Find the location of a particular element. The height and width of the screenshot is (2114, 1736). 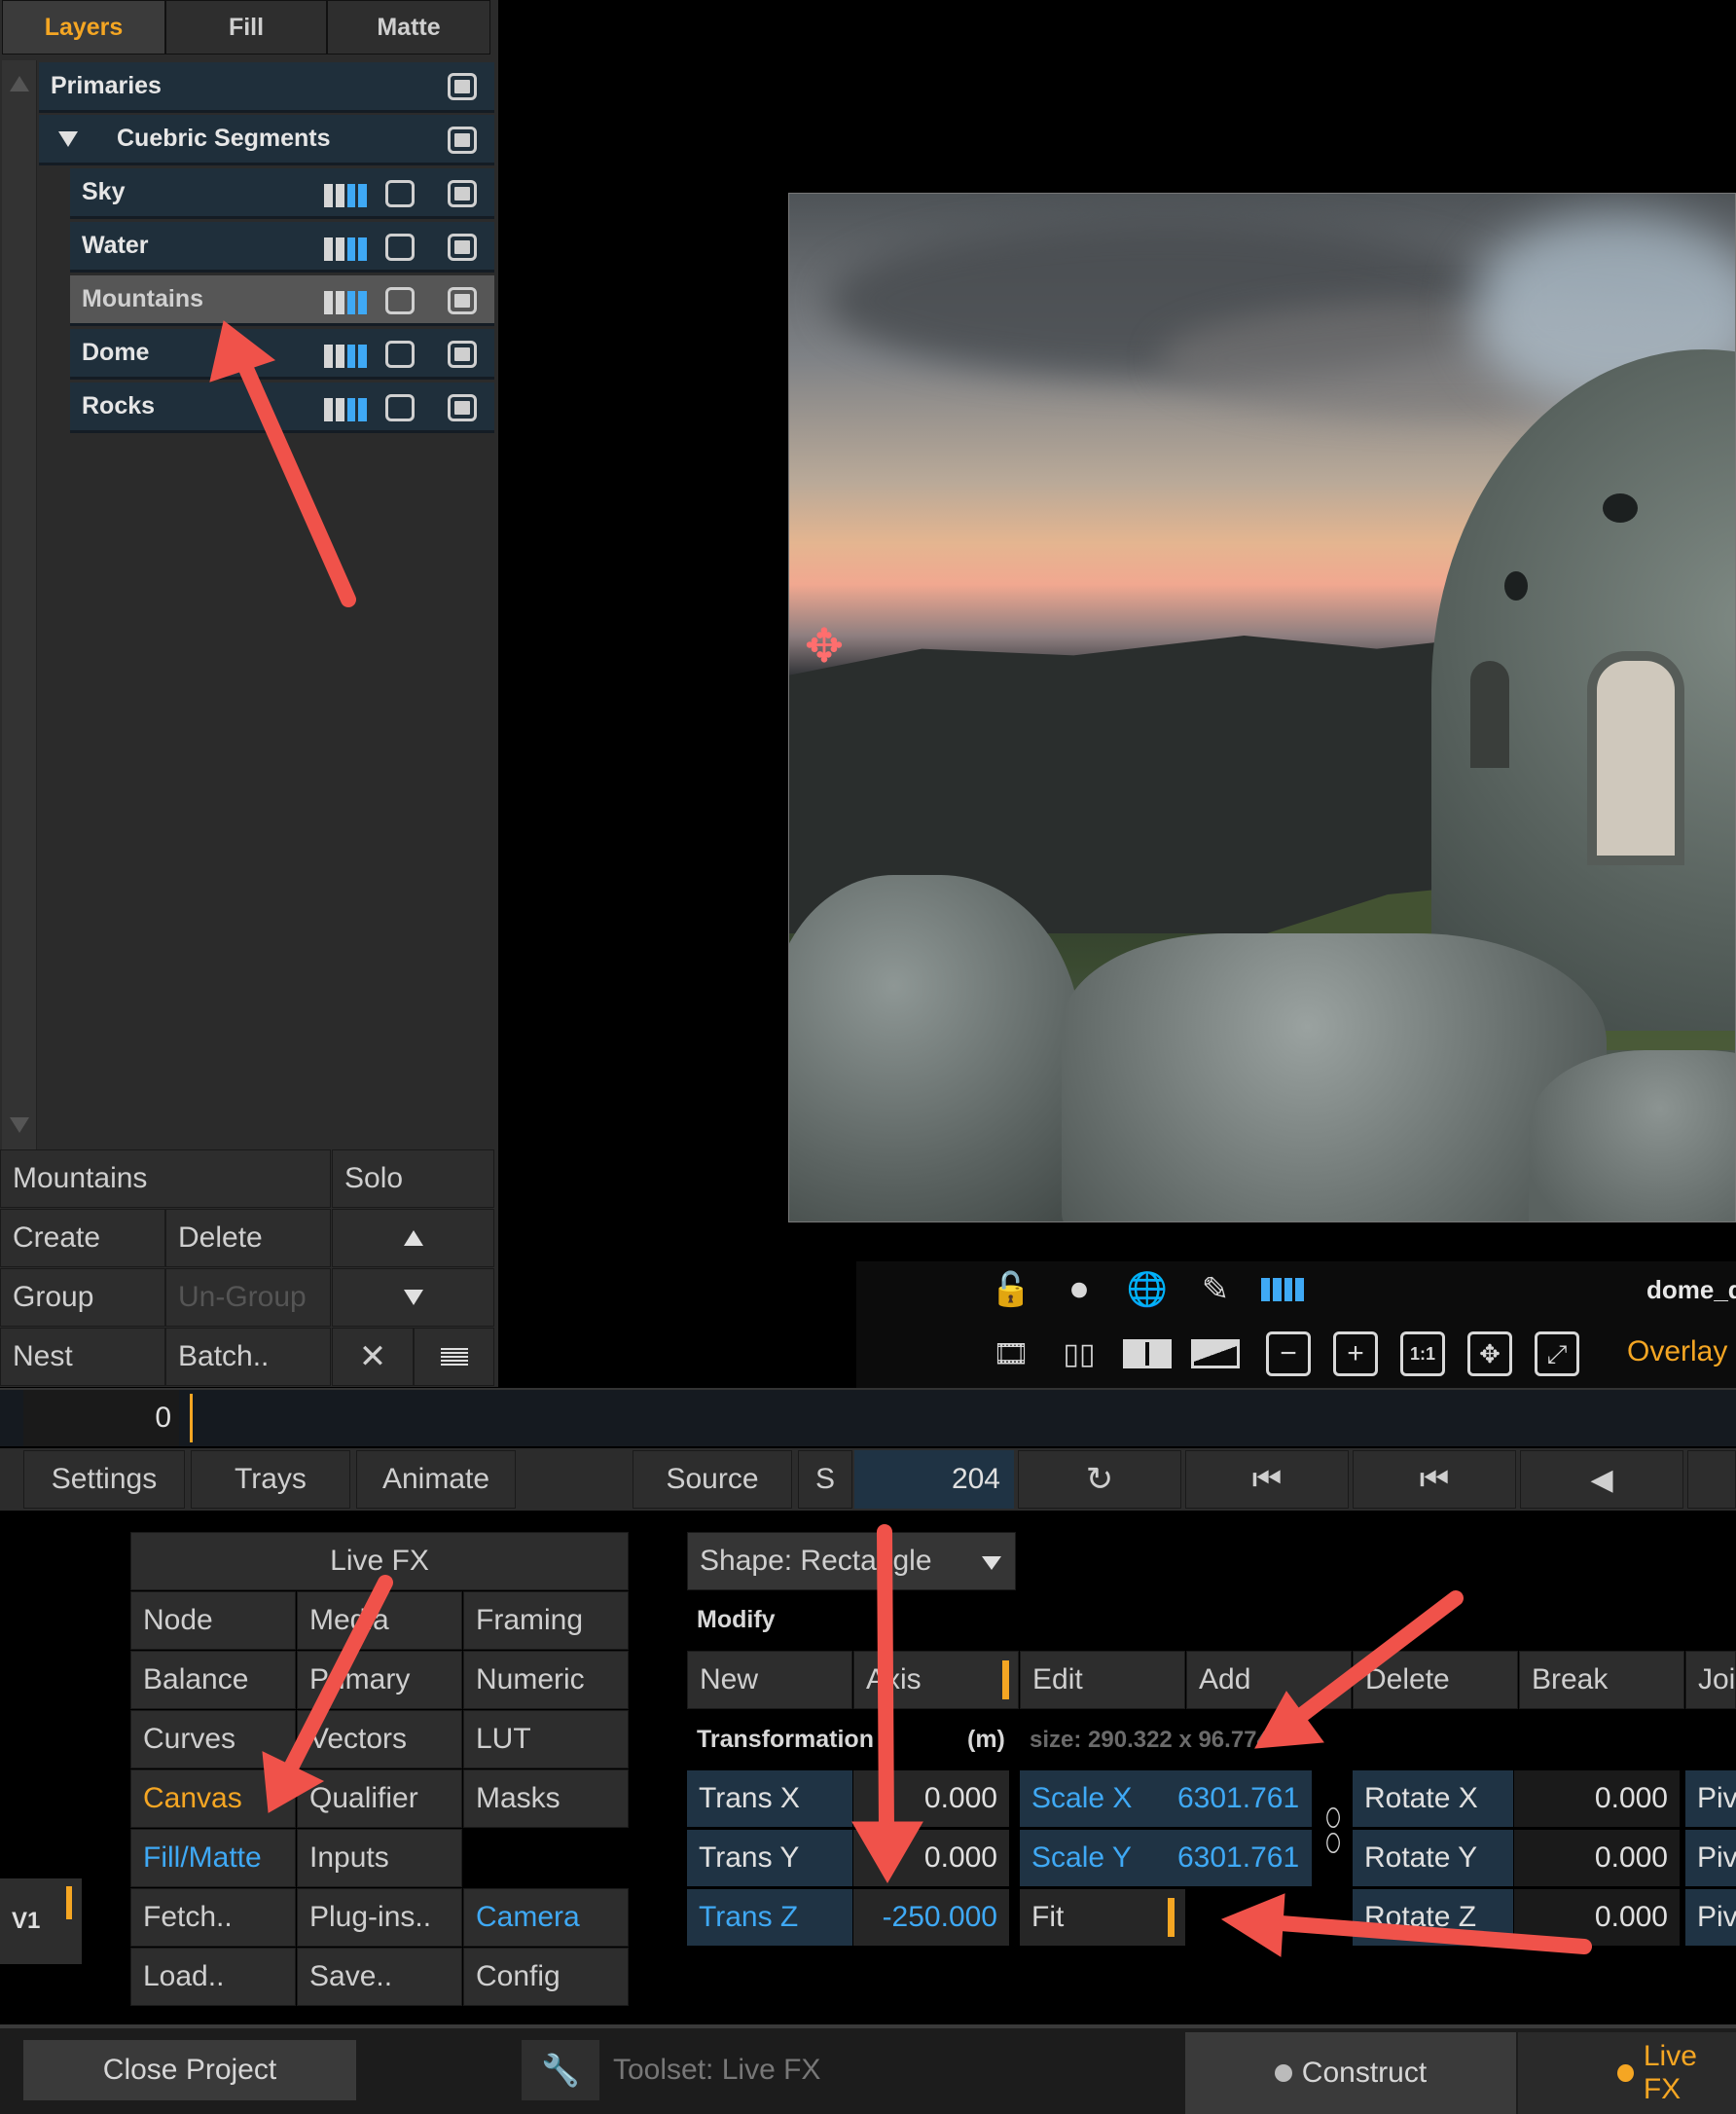

frame-count-field: 204 is located at coordinates (934, 1480).